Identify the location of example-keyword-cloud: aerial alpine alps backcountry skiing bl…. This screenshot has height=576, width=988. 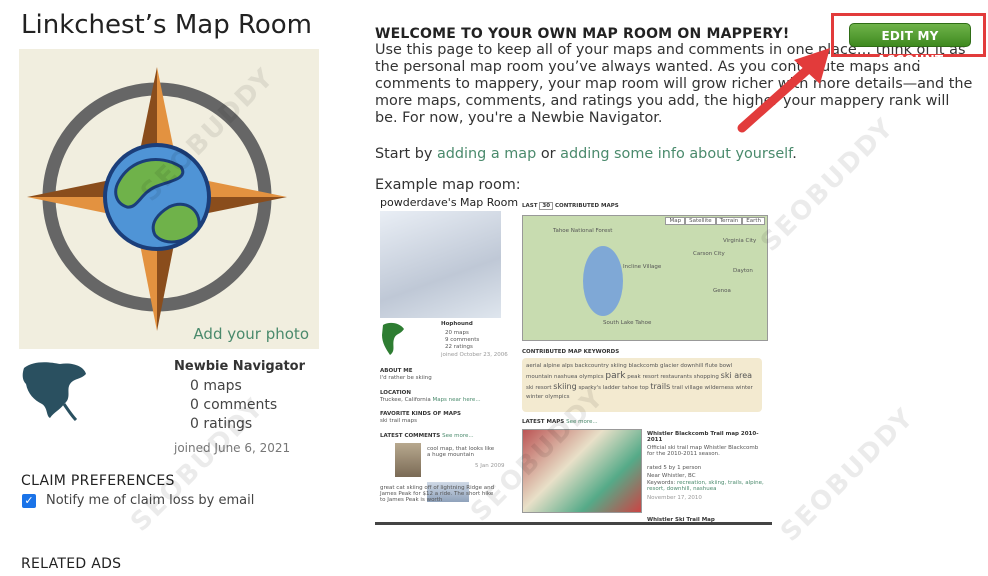
(642, 385).